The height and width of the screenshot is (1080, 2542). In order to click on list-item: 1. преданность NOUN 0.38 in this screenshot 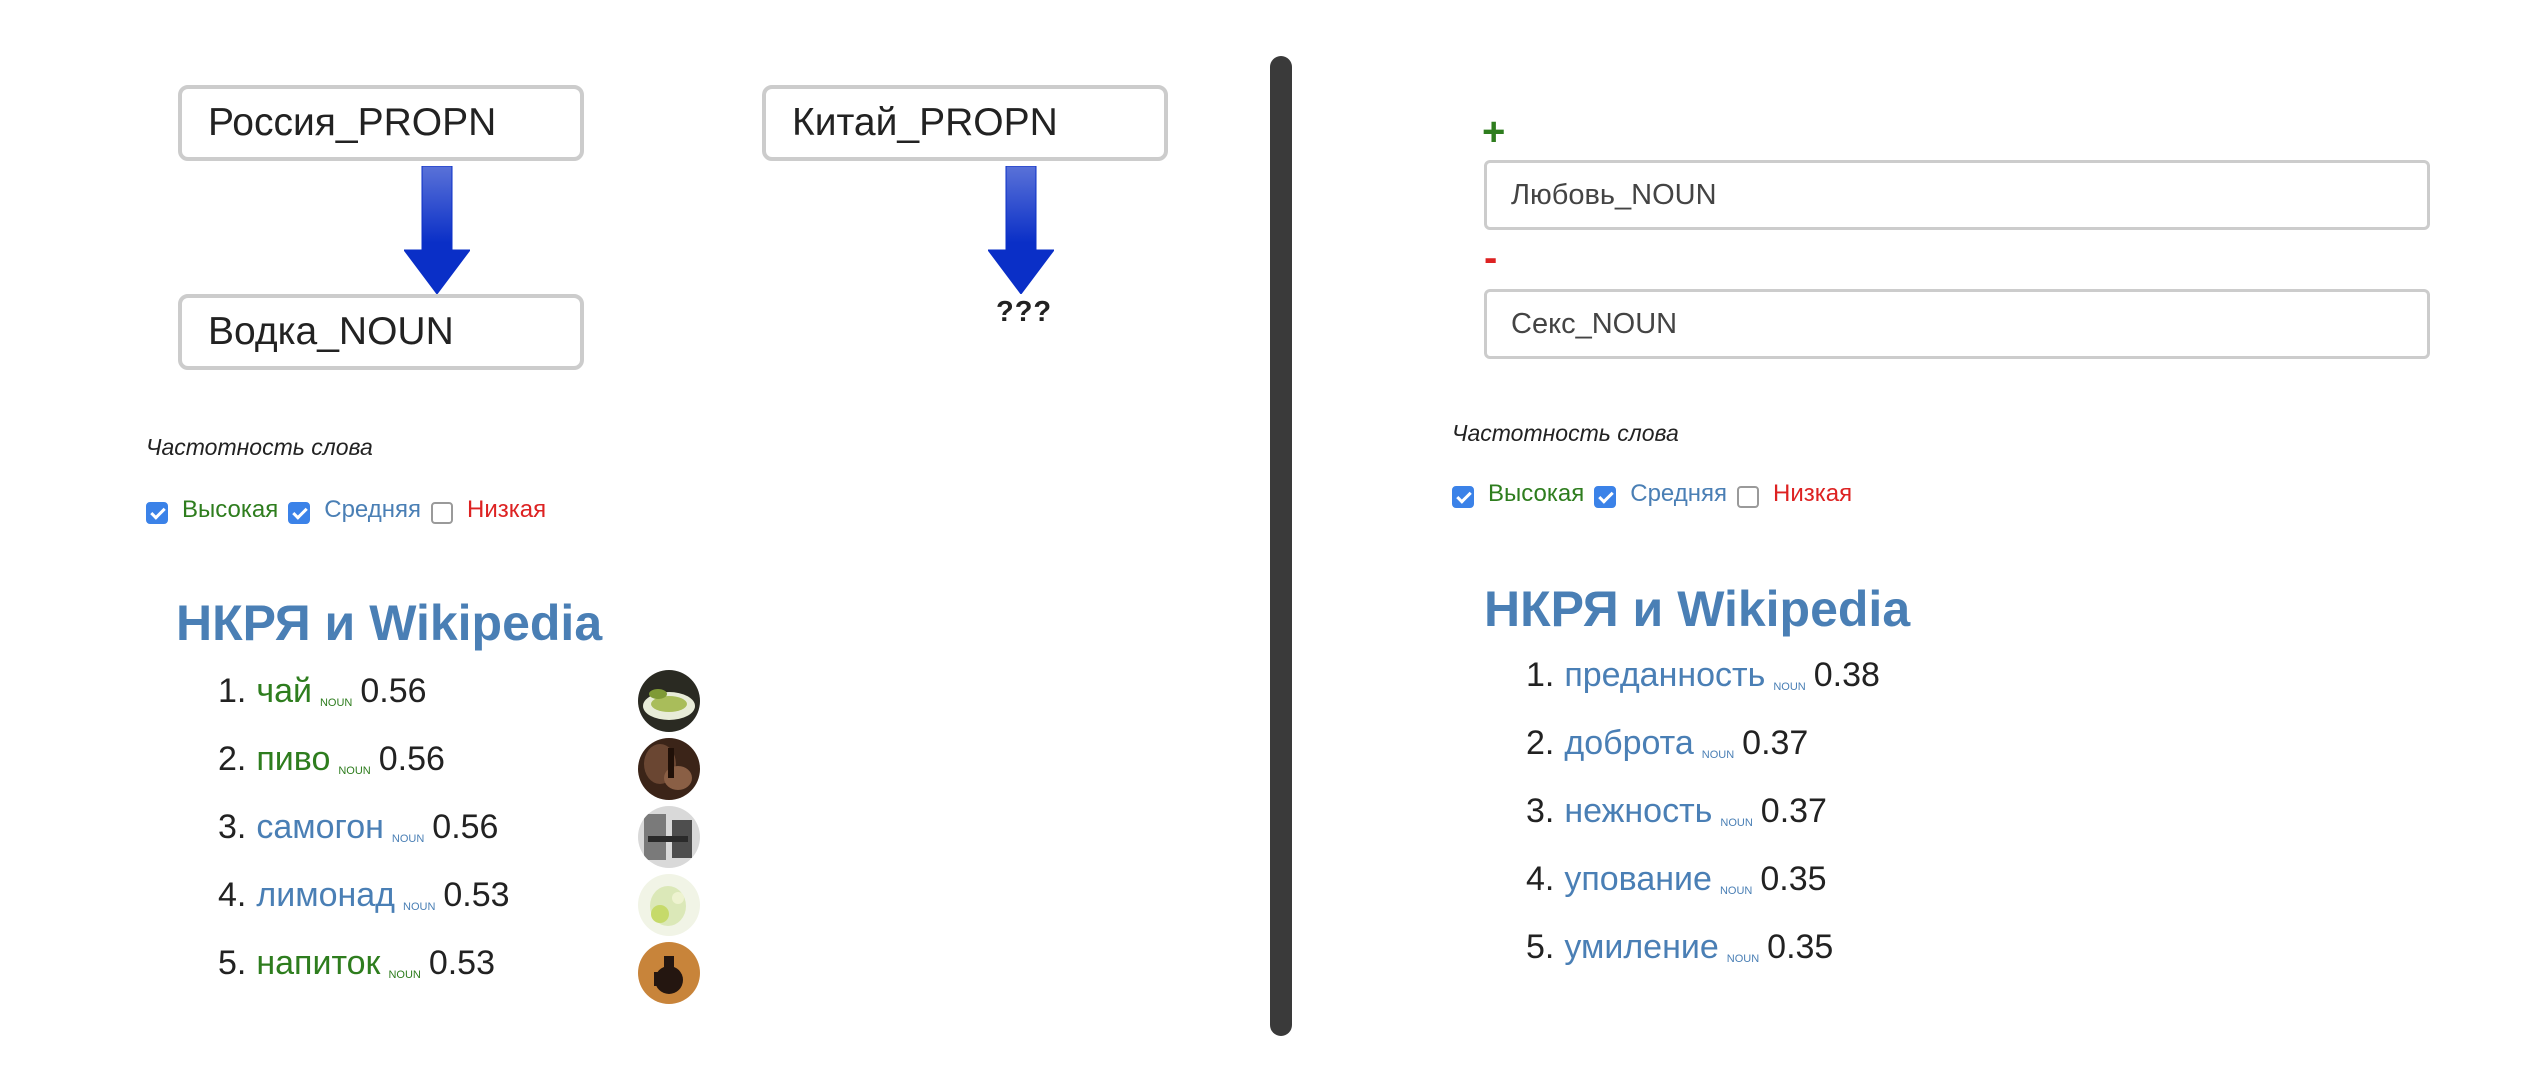, I will do `click(1703, 675)`.